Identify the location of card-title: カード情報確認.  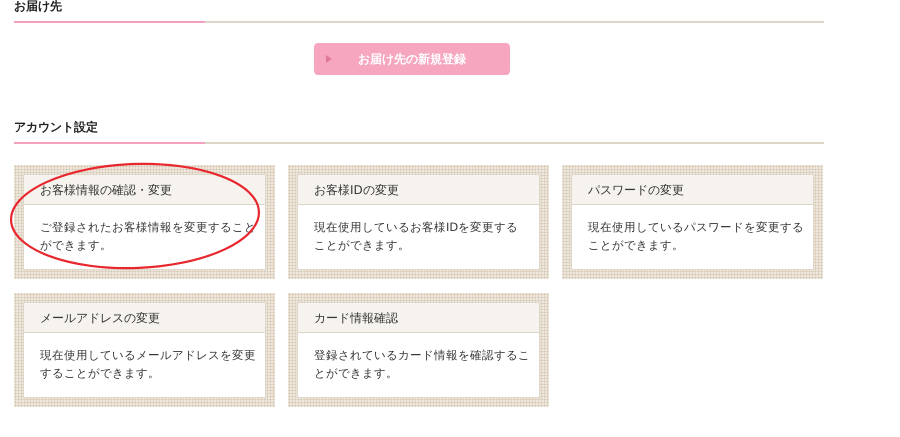
(418, 318).